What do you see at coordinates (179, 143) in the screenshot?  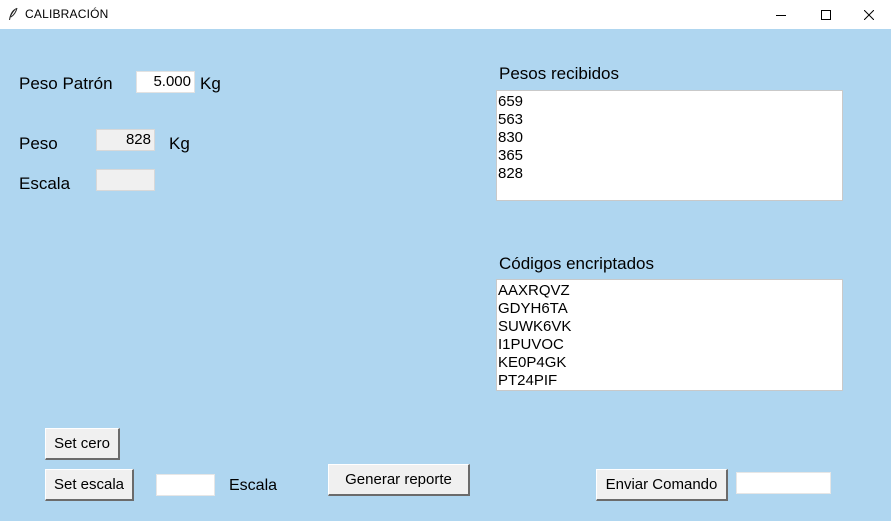 I see `peso-unit: Kg` at bounding box center [179, 143].